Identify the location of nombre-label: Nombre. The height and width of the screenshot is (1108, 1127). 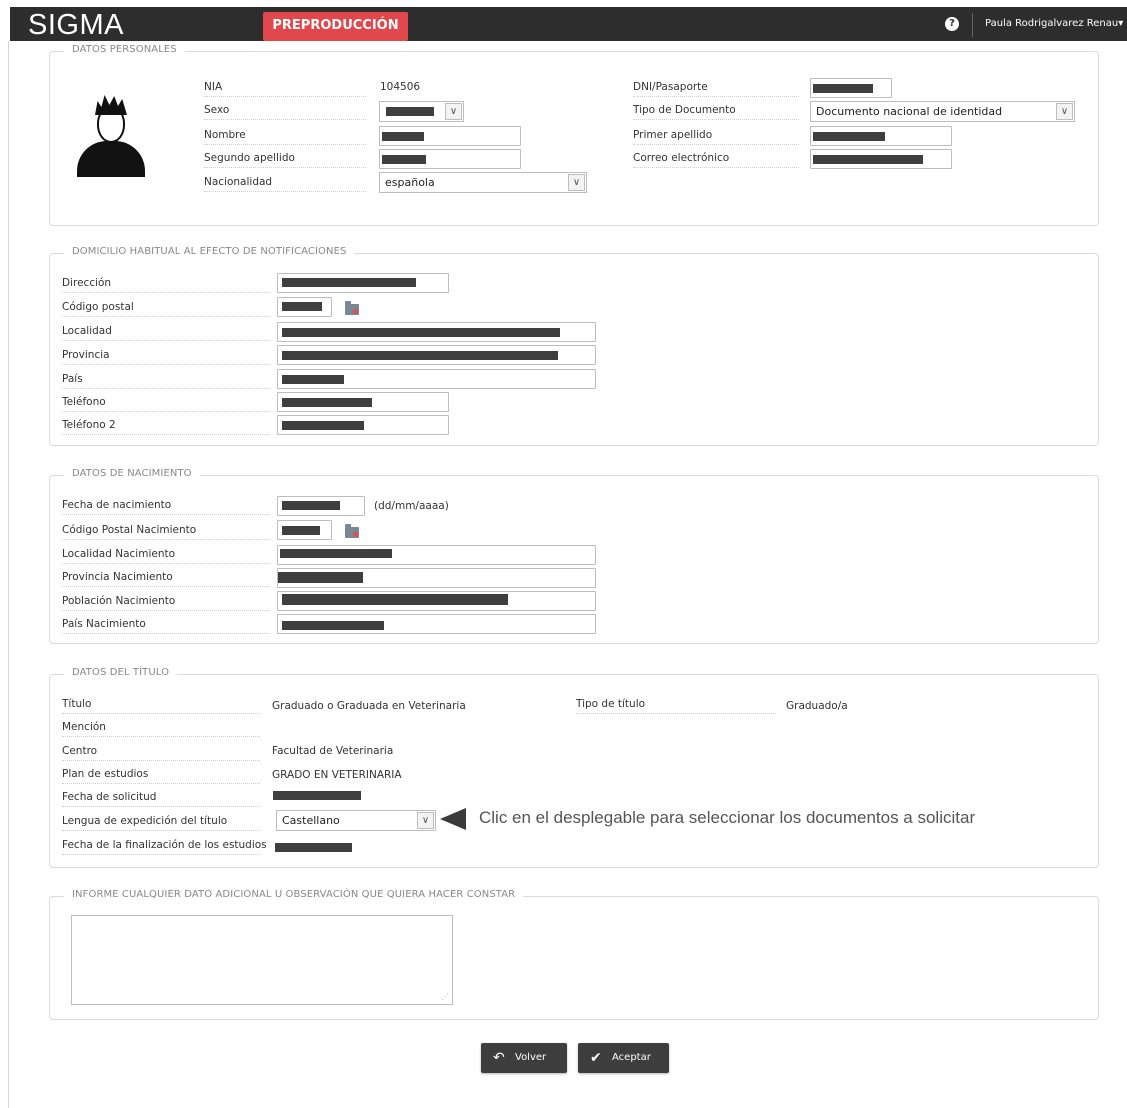
(285, 137).